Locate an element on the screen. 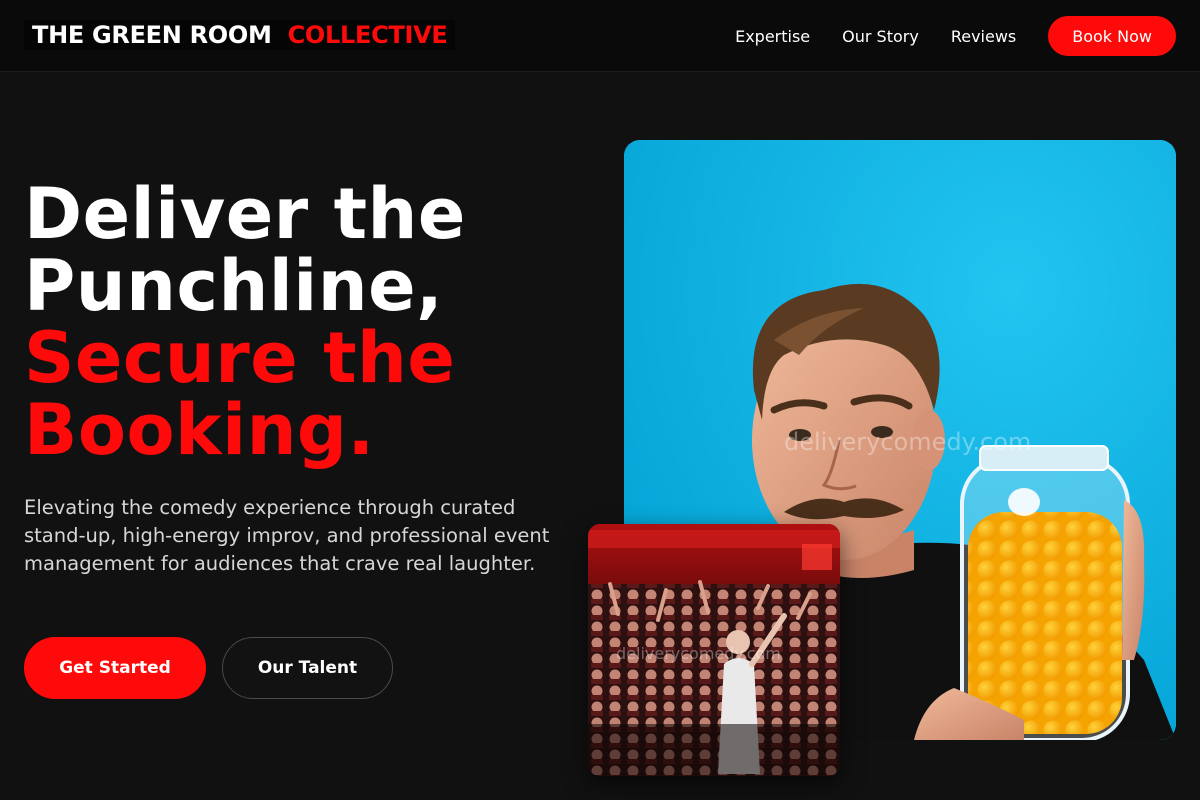  brand-name-primary: THE GREEN ROOM is located at coordinates (152, 35).